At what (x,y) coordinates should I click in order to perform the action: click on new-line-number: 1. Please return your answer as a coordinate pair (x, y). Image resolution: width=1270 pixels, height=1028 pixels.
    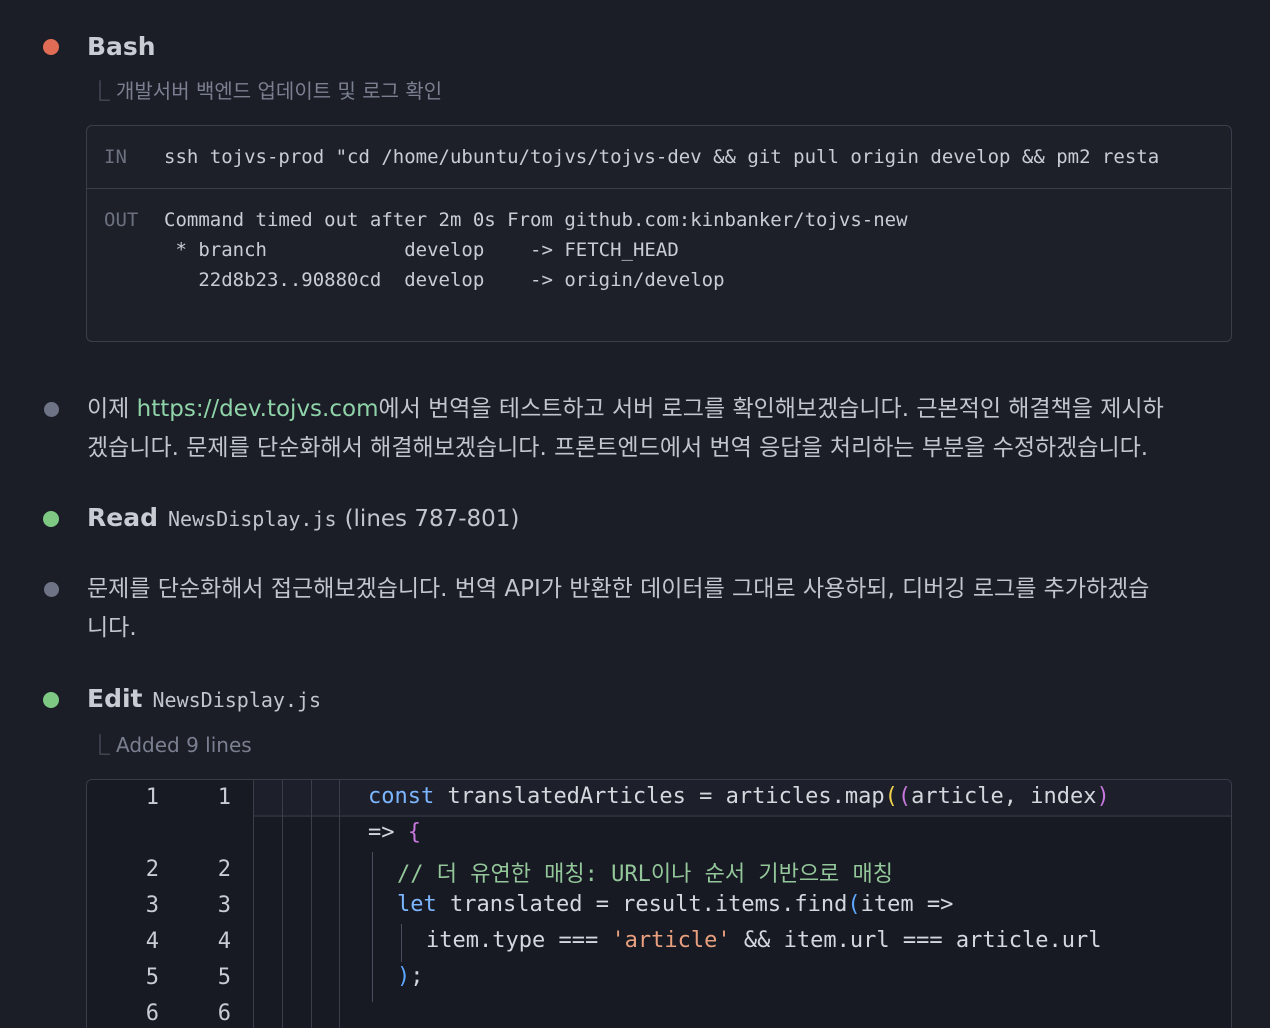
    Looking at the image, I should click on (224, 797).